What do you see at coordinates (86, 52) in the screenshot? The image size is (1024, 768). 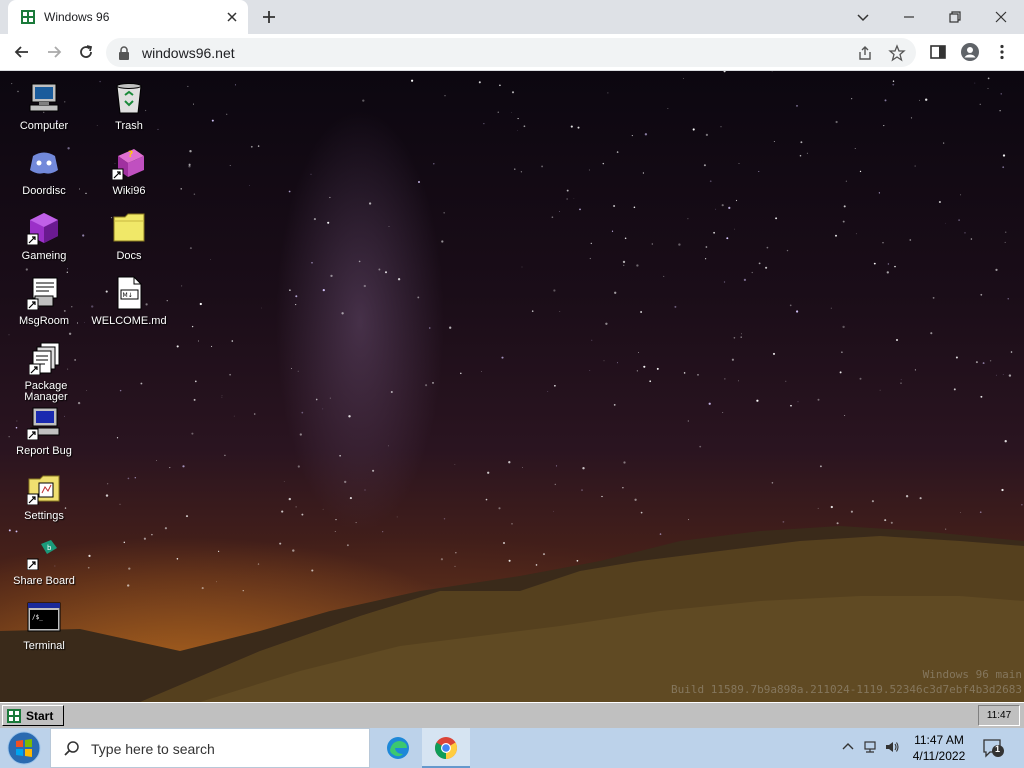 I see `reload-icon` at bounding box center [86, 52].